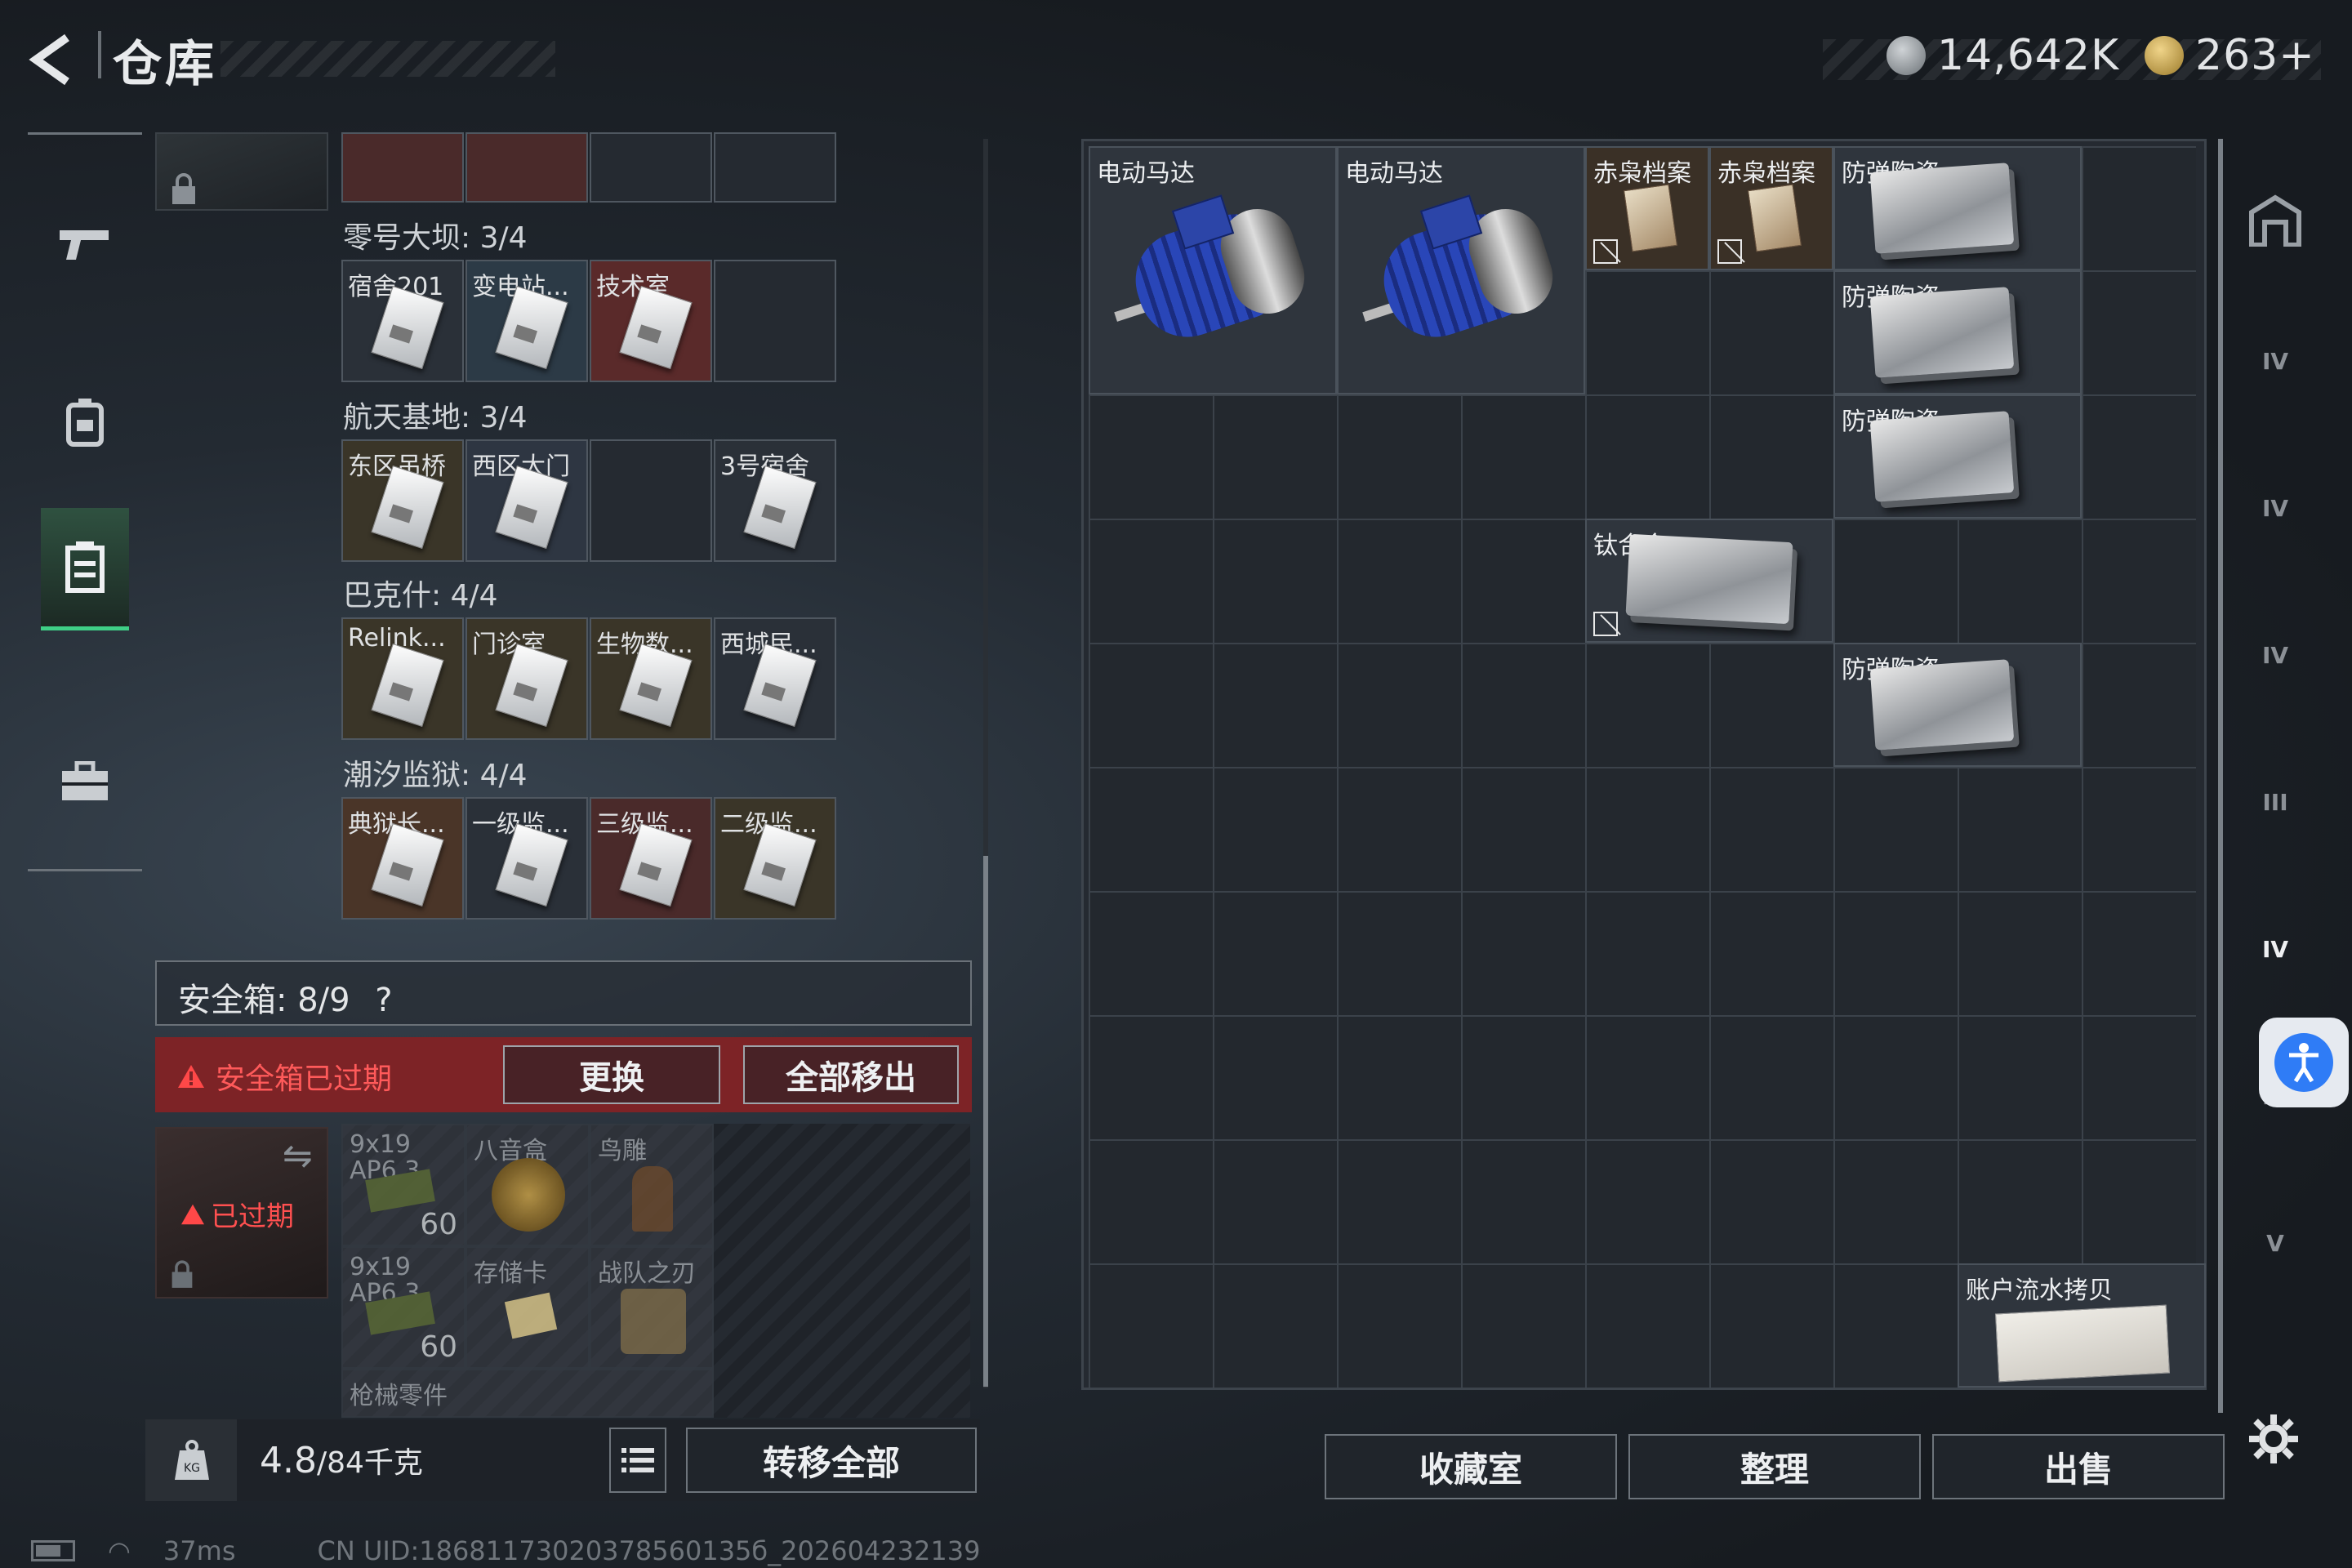  Describe the element at coordinates (2275, 655) in the screenshot. I see `warehouse-iv-icon-3: IV` at that location.